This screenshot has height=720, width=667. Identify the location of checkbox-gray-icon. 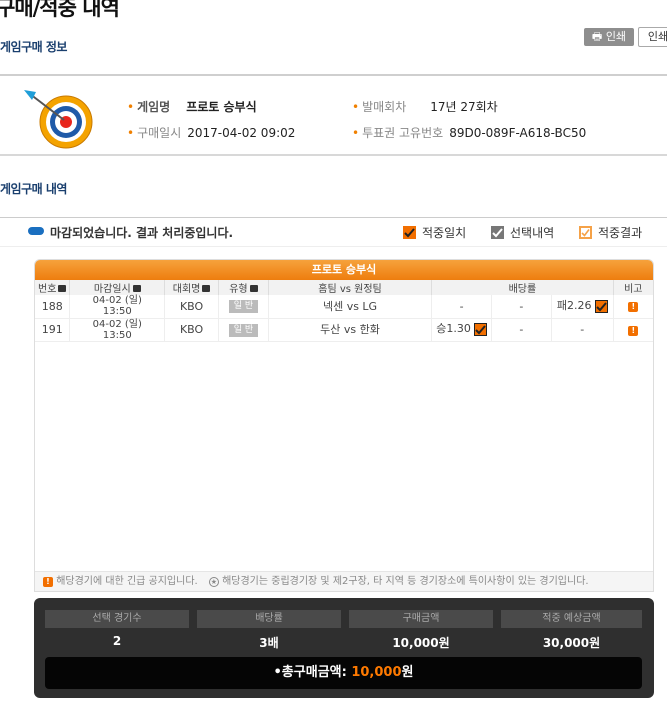
(497, 232).